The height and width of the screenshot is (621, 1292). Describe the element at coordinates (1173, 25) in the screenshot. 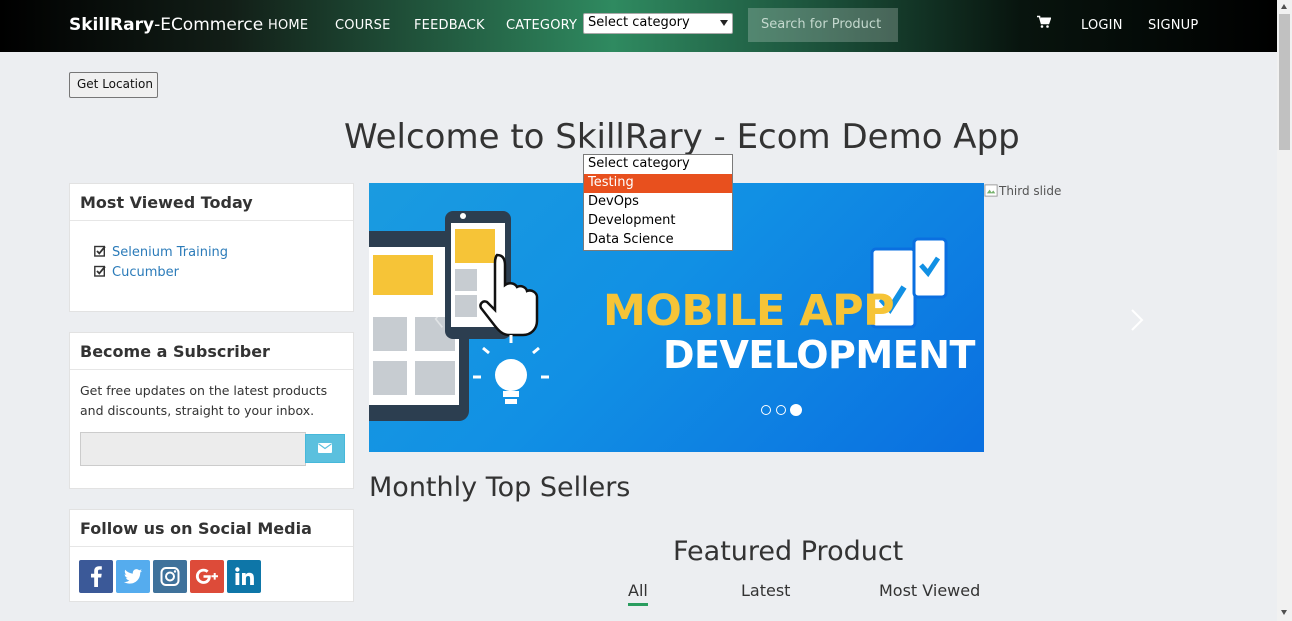

I see `nav-signup: SIGNUP` at that location.